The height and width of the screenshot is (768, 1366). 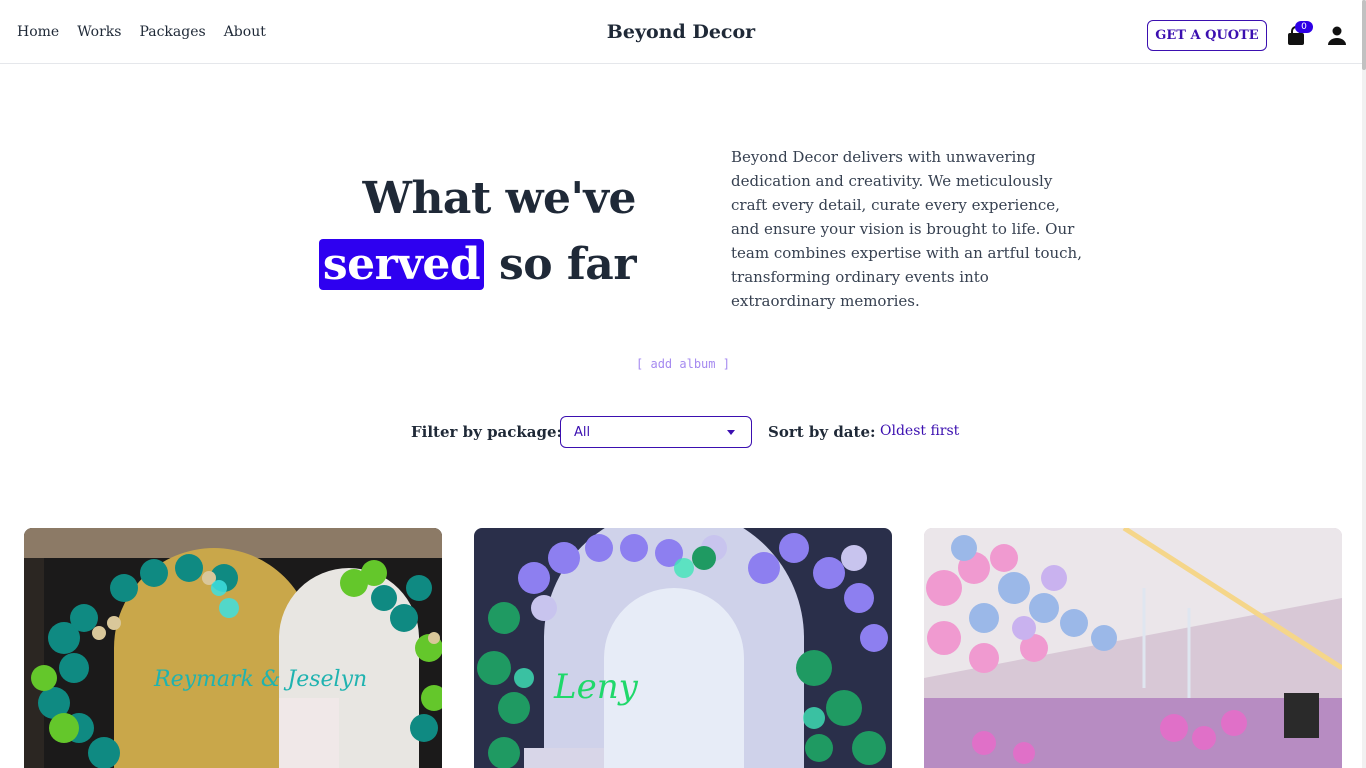 What do you see at coordinates (1304, 27) in the screenshot?
I see `cart-count-badge: 0` at bounding box center [1304, 27].